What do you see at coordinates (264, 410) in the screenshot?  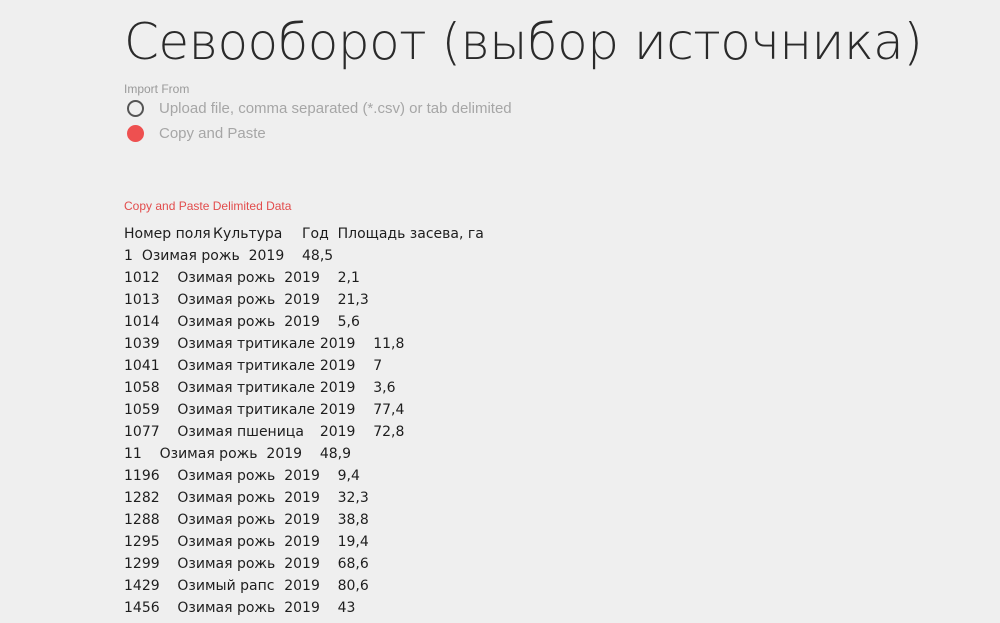 I see `paste-data-line: 1059 Озимая тритикале 2019 77,4` at bounding box center [264, 410].